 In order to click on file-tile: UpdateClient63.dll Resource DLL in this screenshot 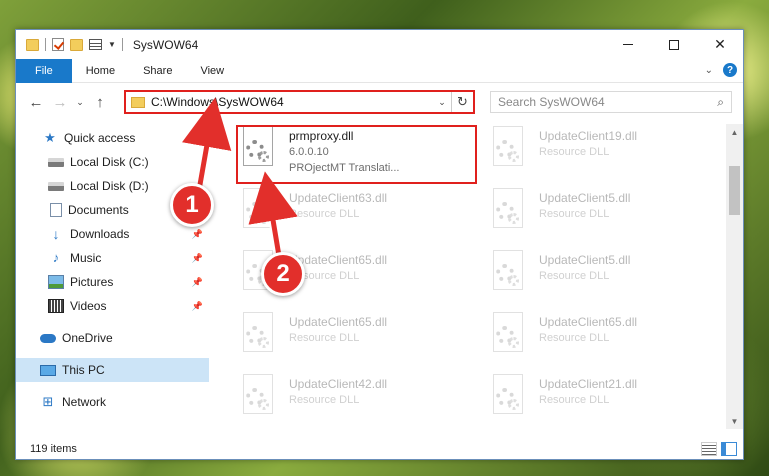, I will do `click(338, 213)`.